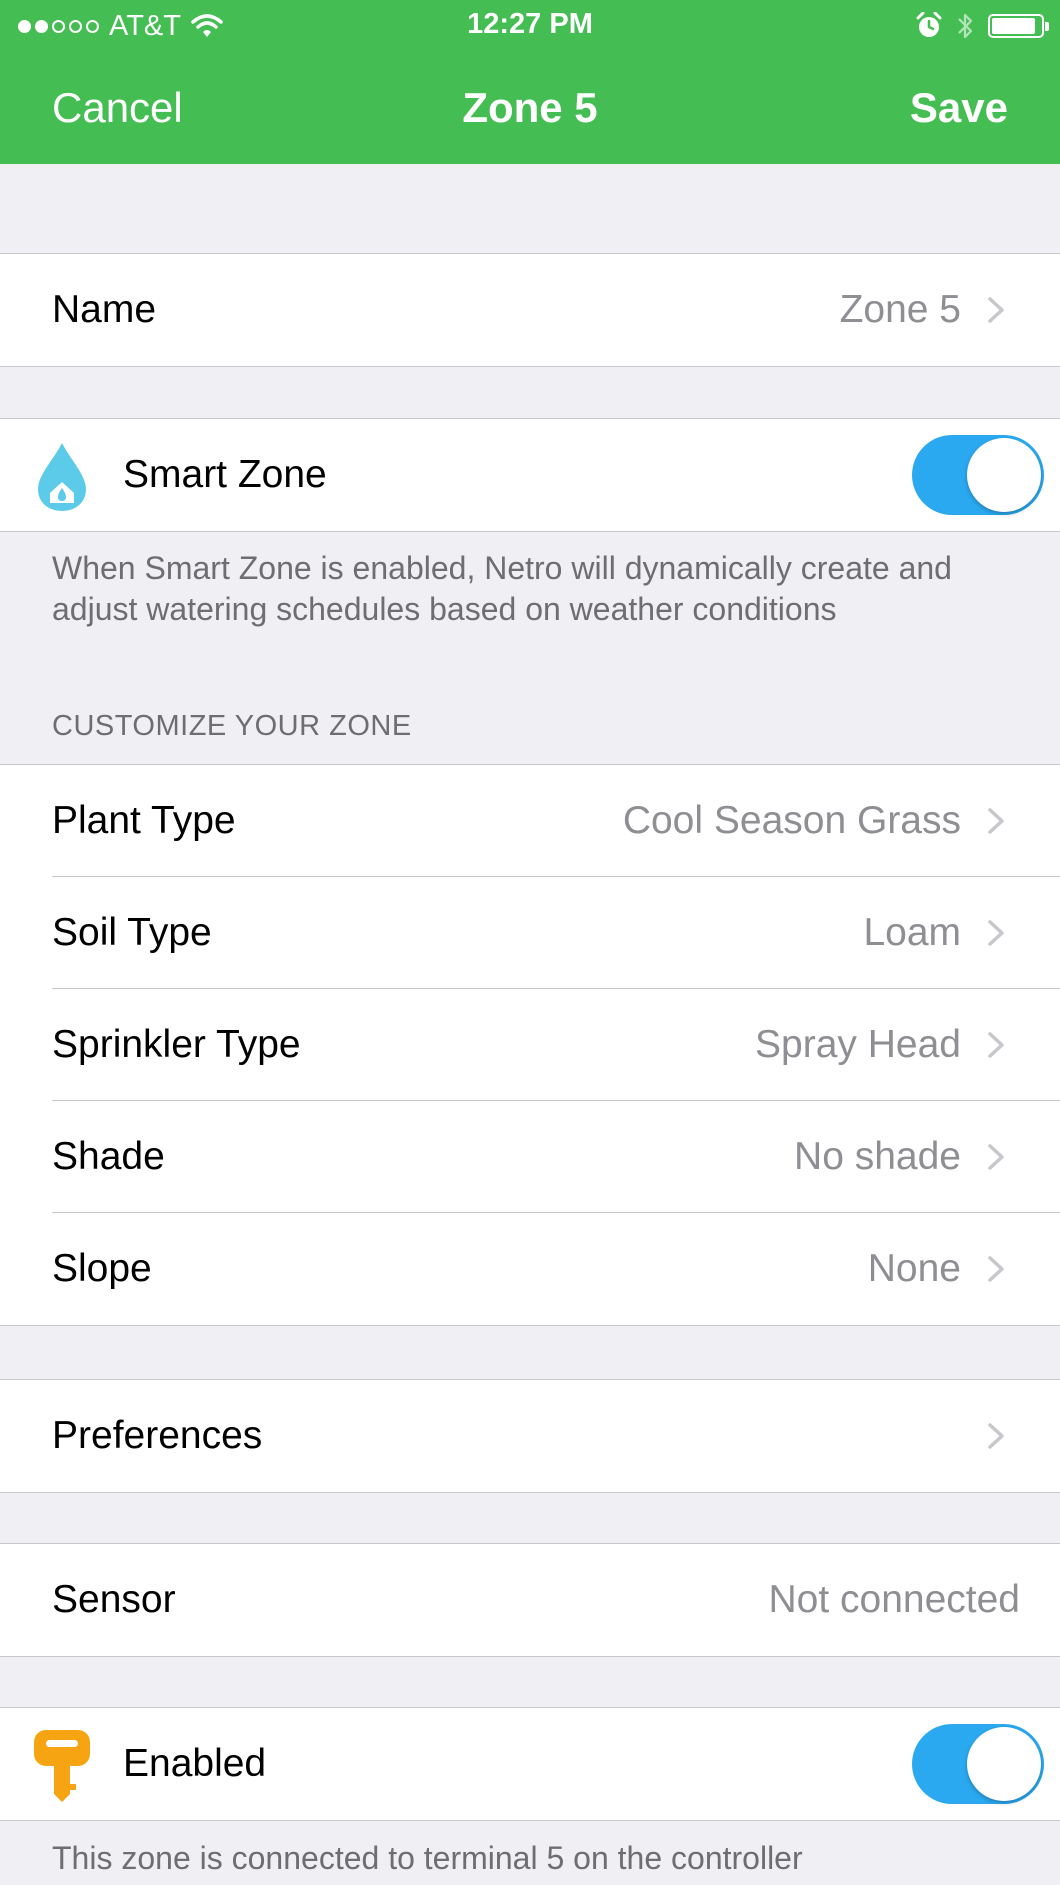 This screenshot has height=1885, width=1060. I want to click on smart-zone-group: Smart Zone, so click(530, 475).